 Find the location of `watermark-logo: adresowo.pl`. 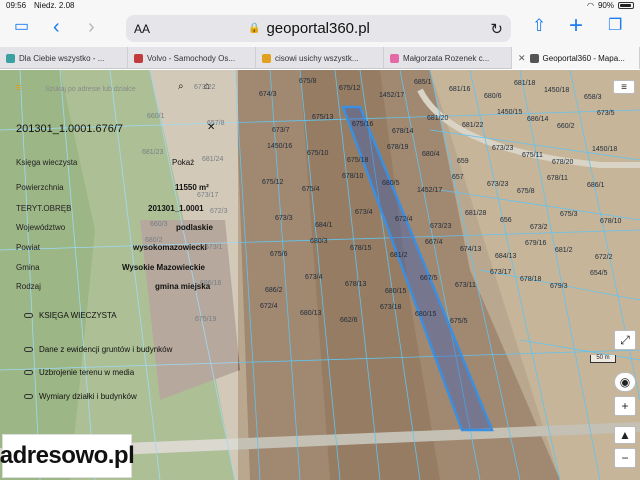

watermark-logo: adresowo.pl is located at coordinates (67, 456).